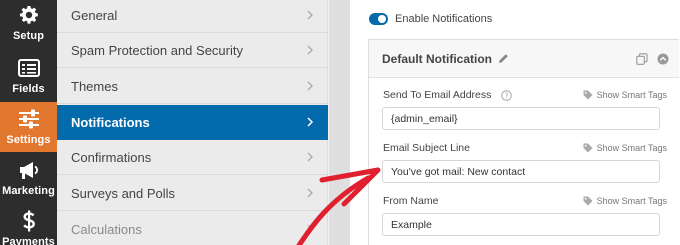  I want to click on from-name-label: From Name, so click(411, 201).